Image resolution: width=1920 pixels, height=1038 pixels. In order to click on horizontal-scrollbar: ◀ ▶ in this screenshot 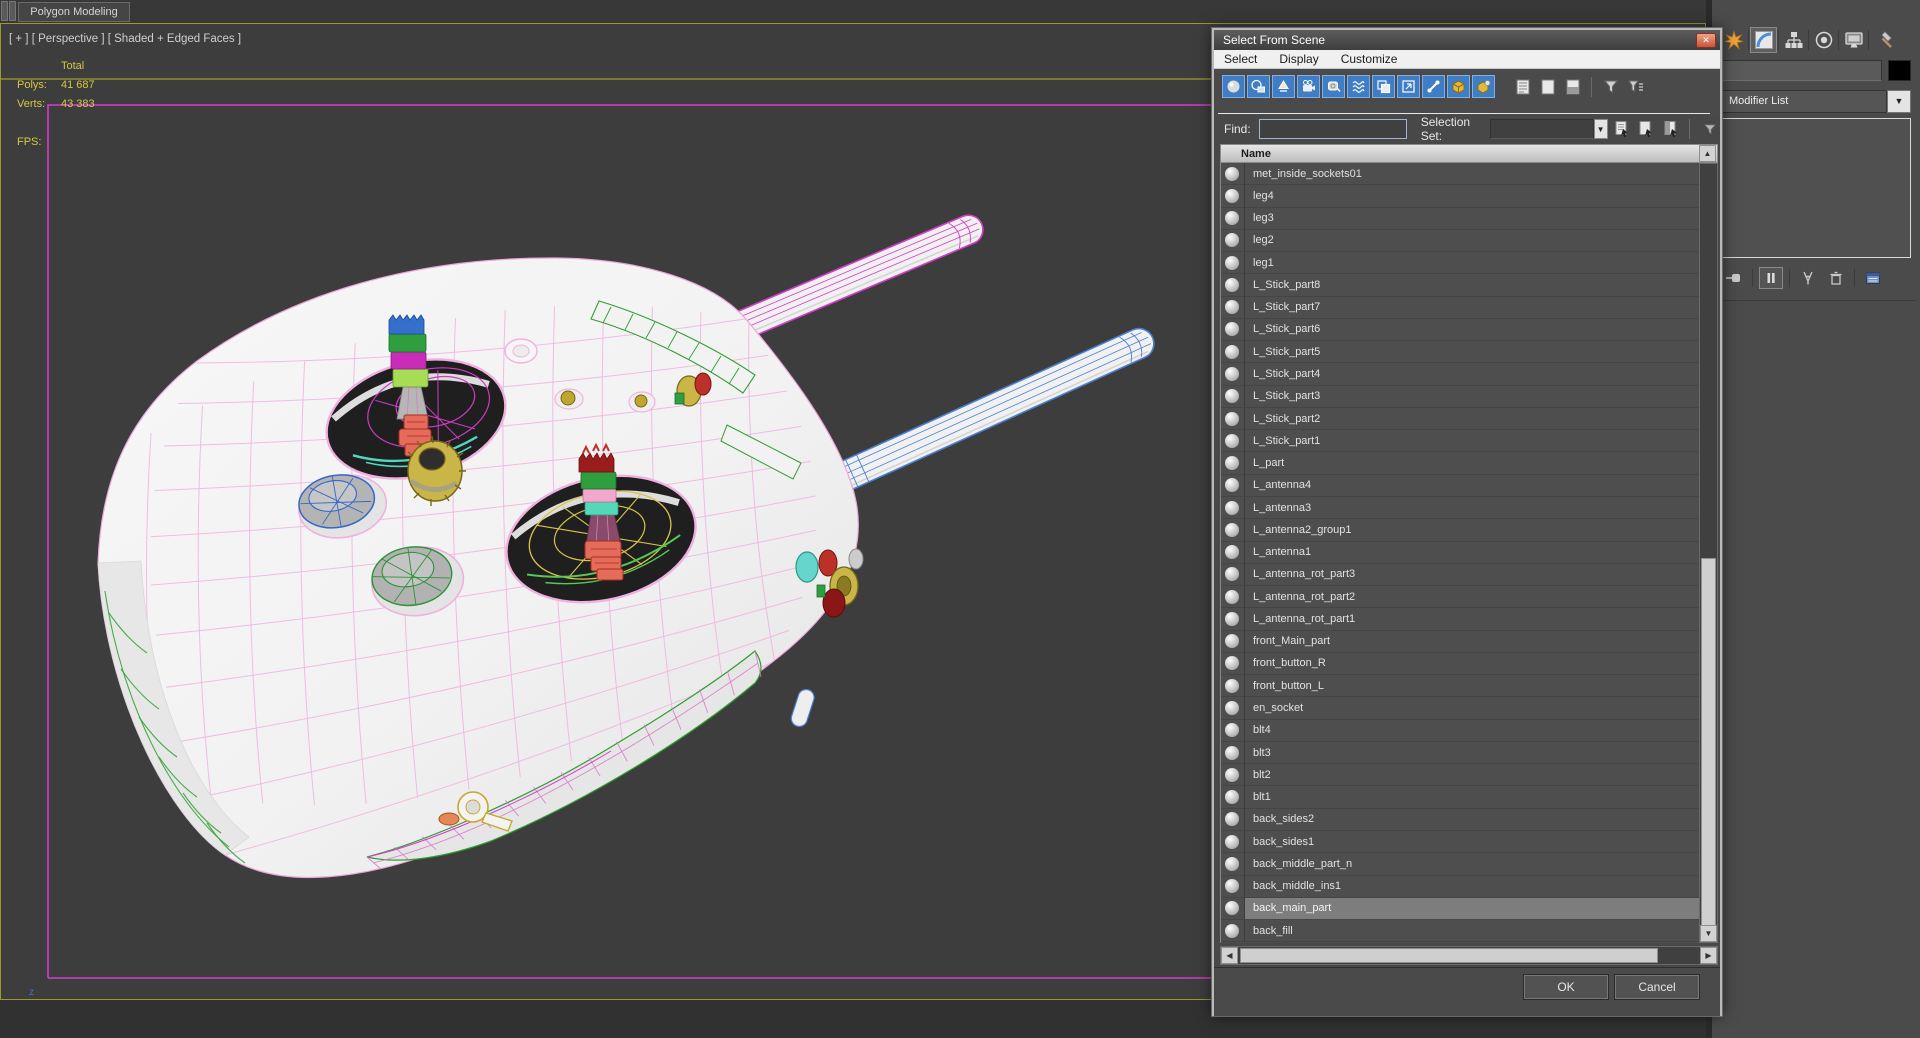, I will do `click(1469, 955)`.